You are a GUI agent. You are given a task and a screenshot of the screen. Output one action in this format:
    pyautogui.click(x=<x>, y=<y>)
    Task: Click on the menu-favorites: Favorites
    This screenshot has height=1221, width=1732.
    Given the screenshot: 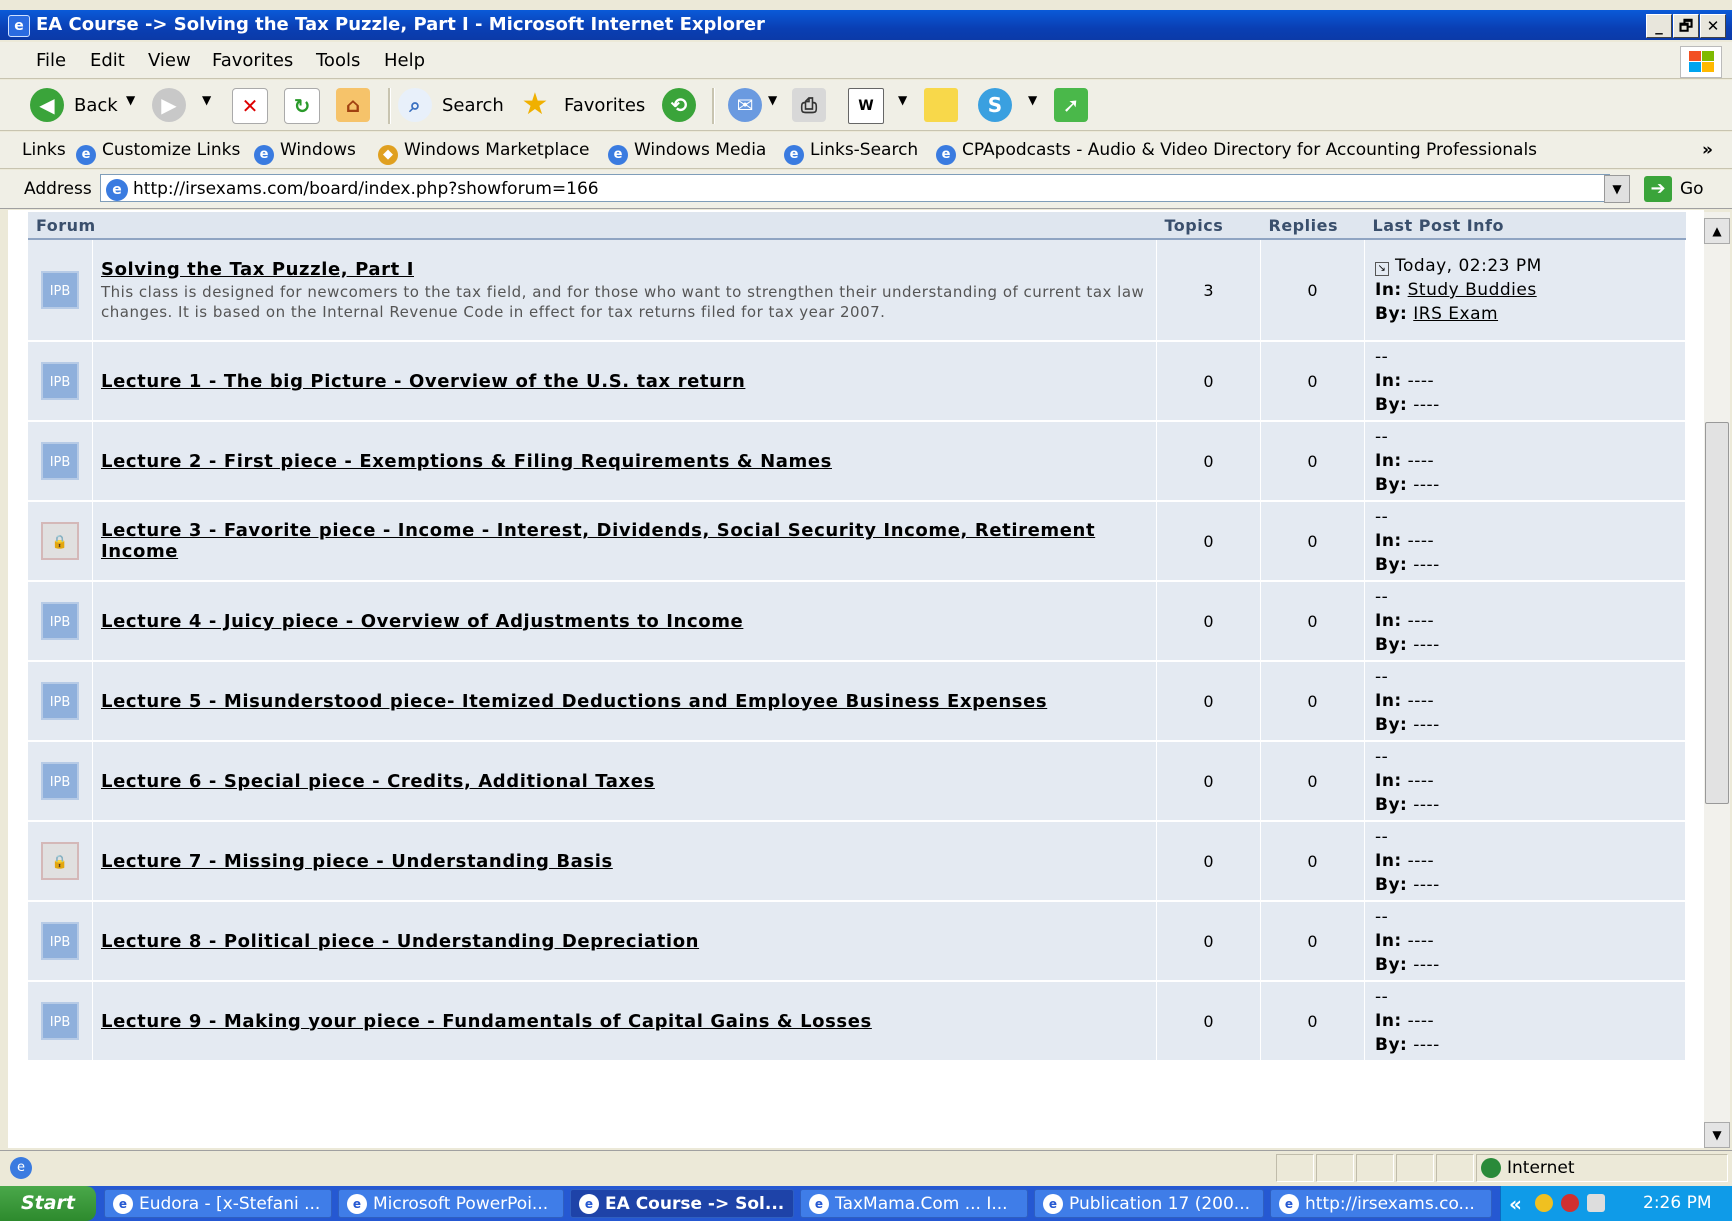 What is the action you would take?
    pyautogui.click(x=252, y=60)
    